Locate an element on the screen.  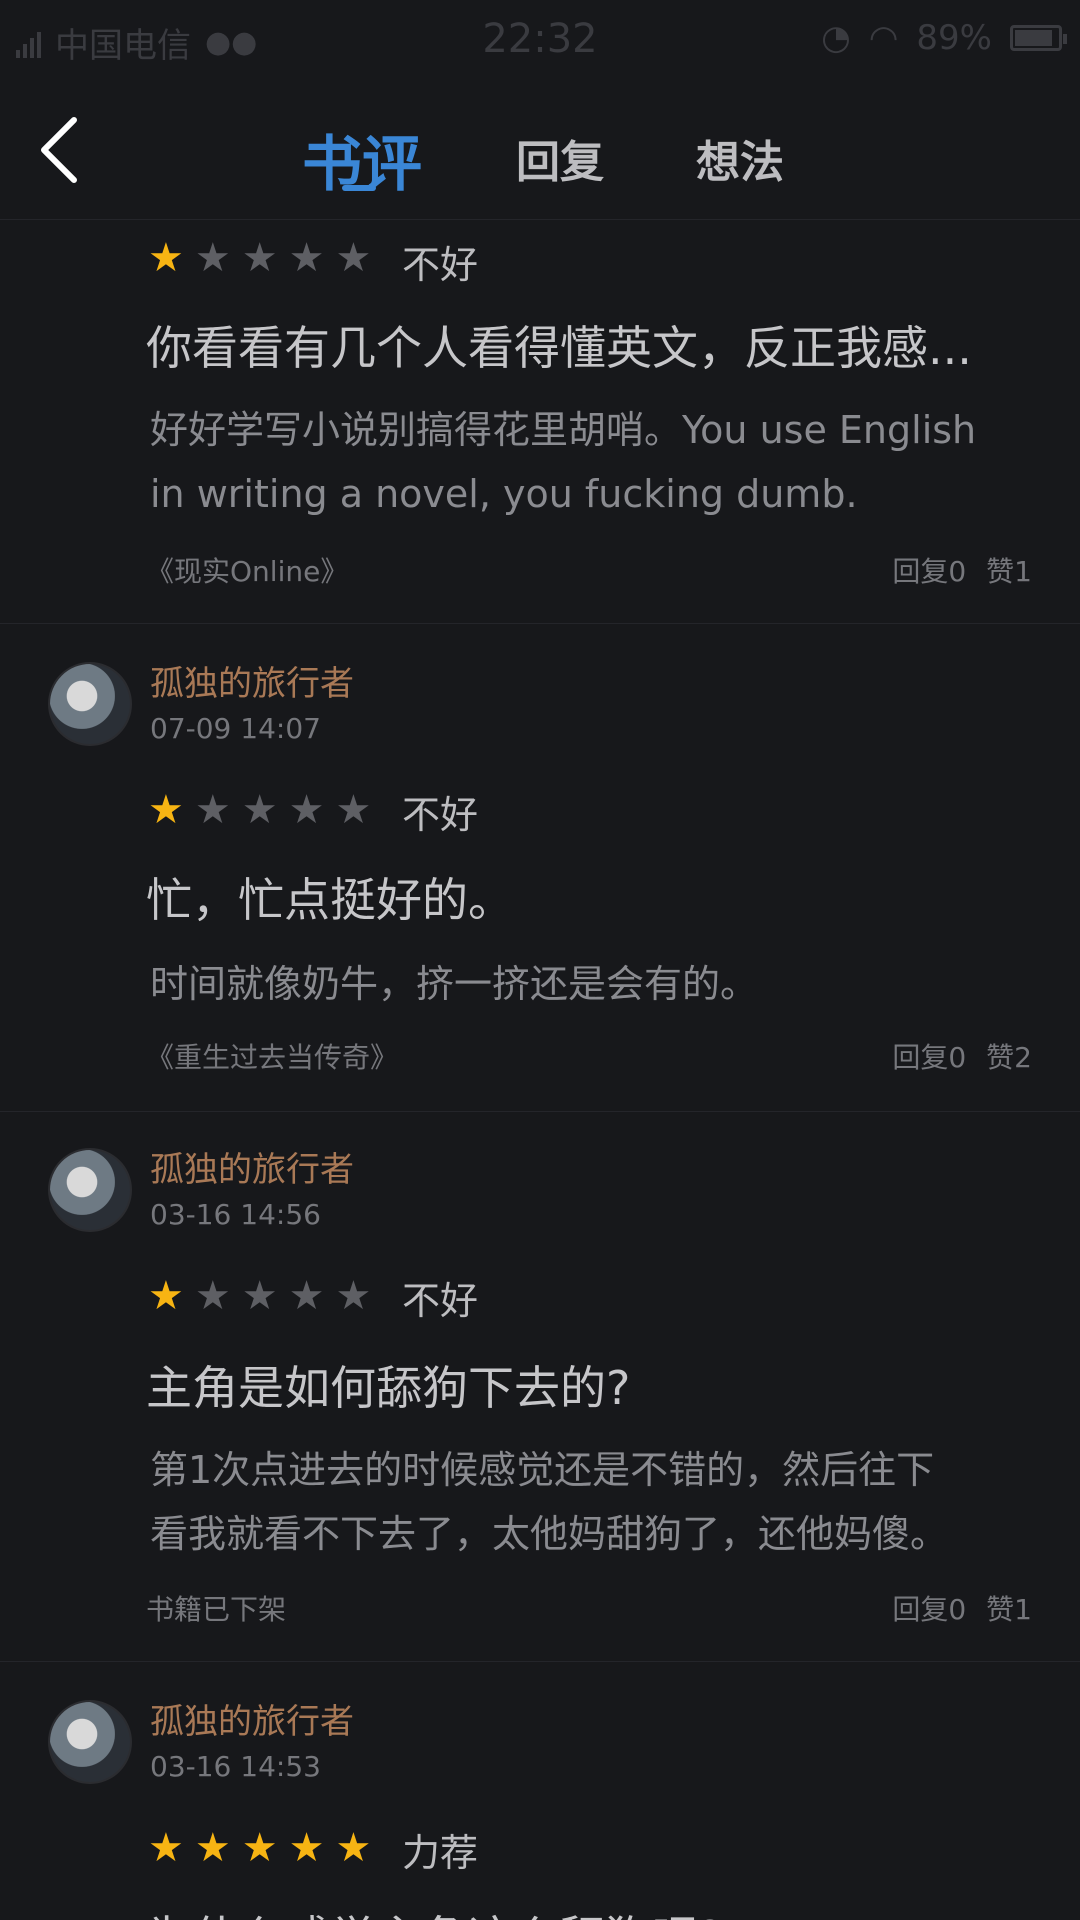
rating-label: 力荐 is located at coordinates (440, 1853).